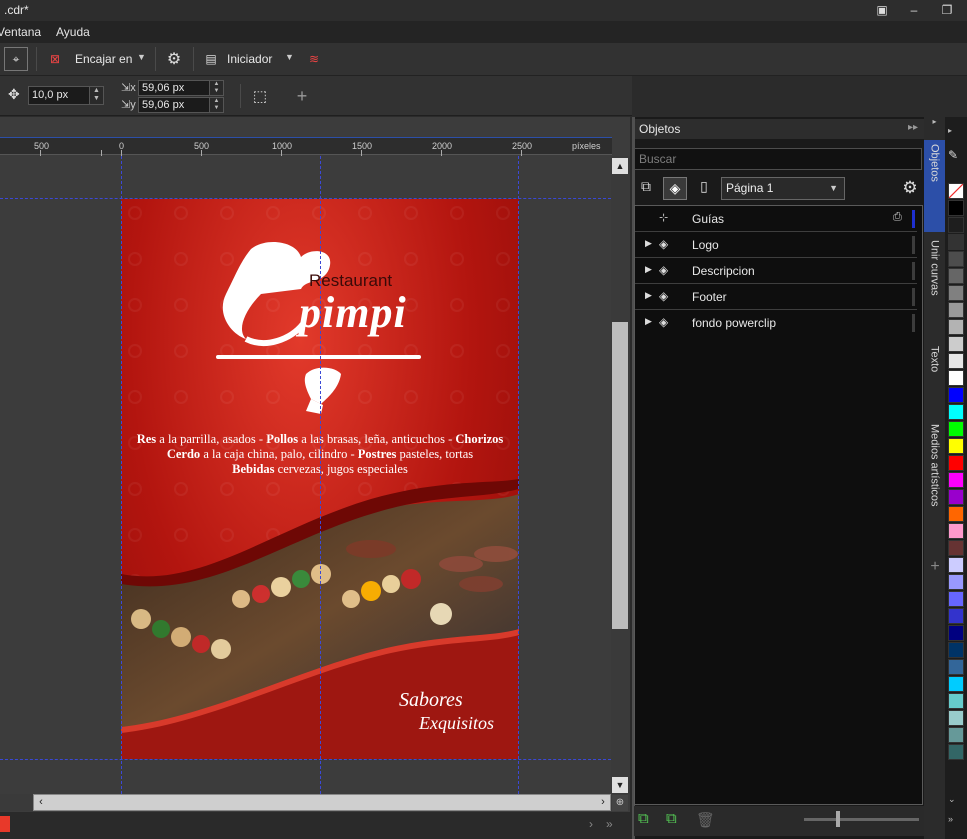  Describe the element at coordinates (16, 59) in the screenshot. I see `view-icon: ⌖` at that location.